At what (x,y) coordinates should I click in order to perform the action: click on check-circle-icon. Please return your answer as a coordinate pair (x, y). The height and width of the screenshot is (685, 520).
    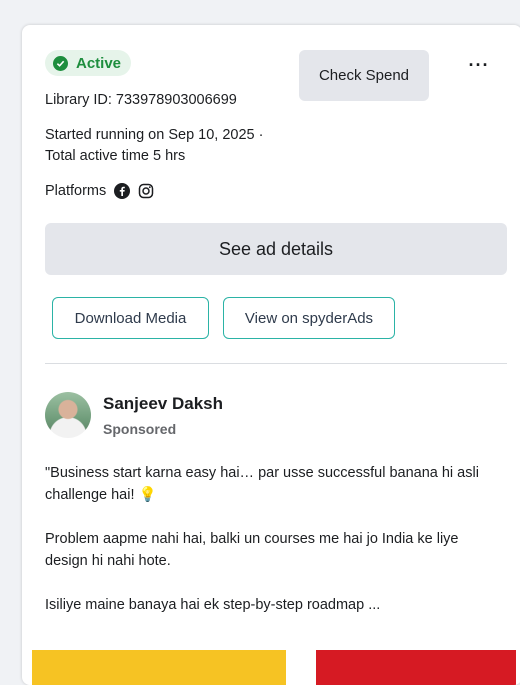
    Looking at the image, I should click on (60, 63).